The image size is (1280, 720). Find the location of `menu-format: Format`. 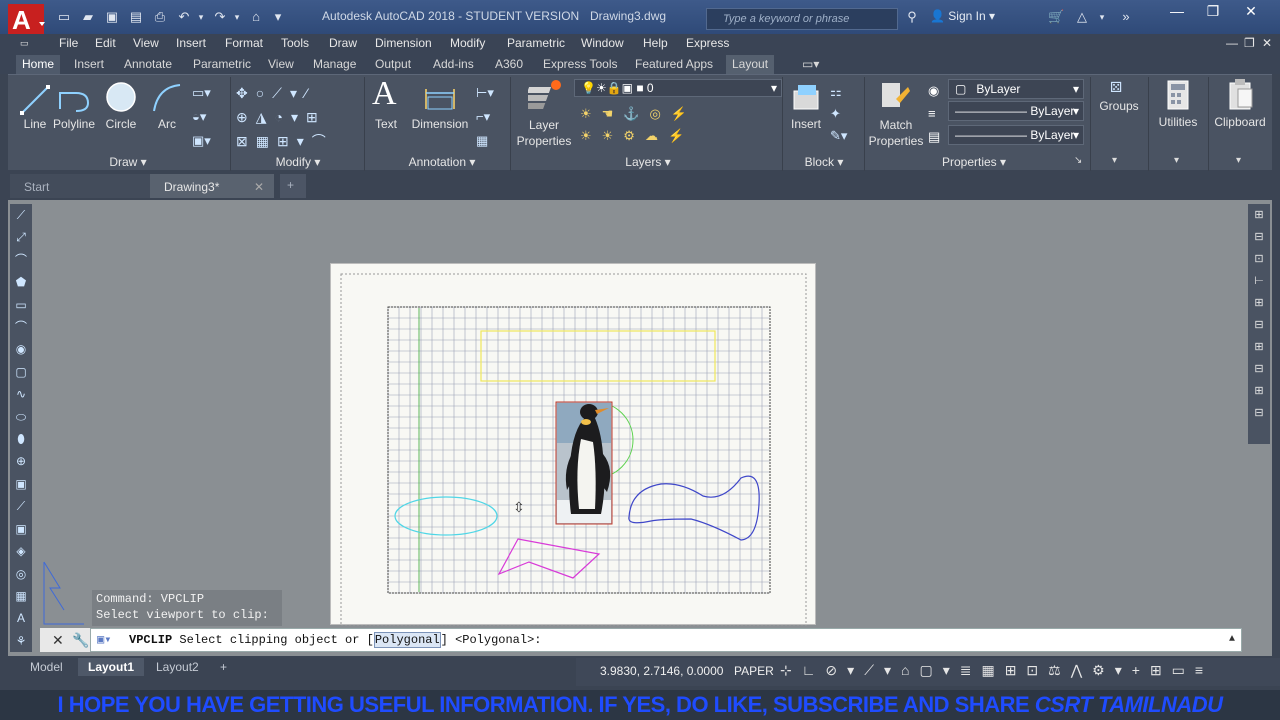

menu-format: Format is located at coordinates (244, 43).